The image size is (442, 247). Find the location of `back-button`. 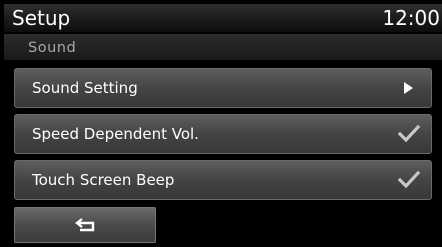

back-button is located at coordinates (85, 225).